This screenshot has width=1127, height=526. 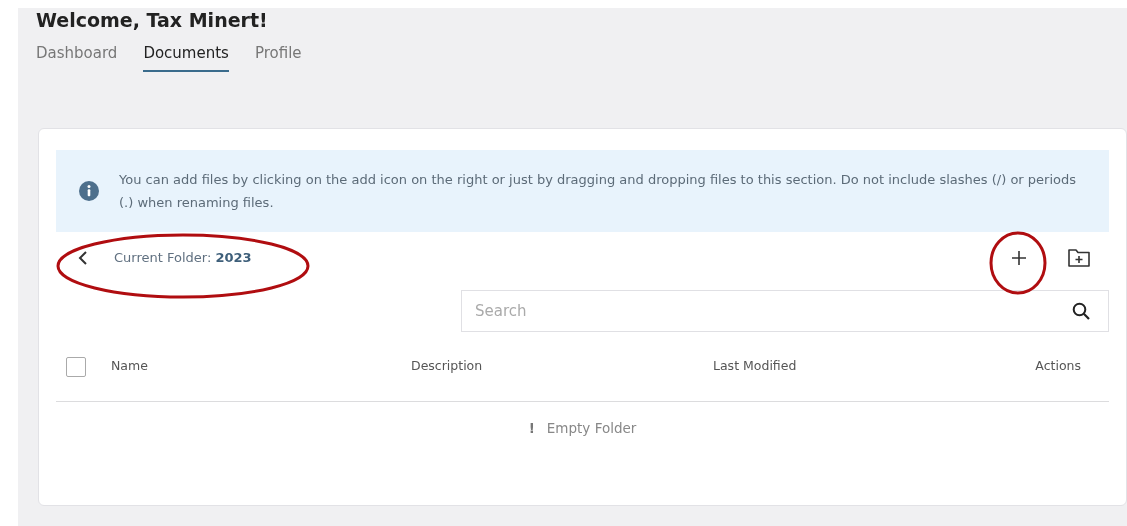 I want to click on column-header: Name, so click(x=130, y=366).